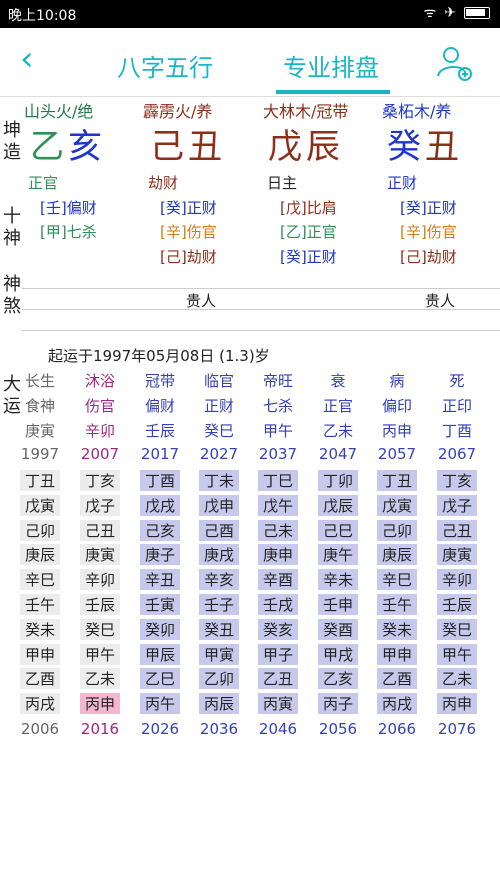 The height and width of the screenshot is (889, 500). I want to click on dayun-ganzhi: 辛卯, so click(99, 431).